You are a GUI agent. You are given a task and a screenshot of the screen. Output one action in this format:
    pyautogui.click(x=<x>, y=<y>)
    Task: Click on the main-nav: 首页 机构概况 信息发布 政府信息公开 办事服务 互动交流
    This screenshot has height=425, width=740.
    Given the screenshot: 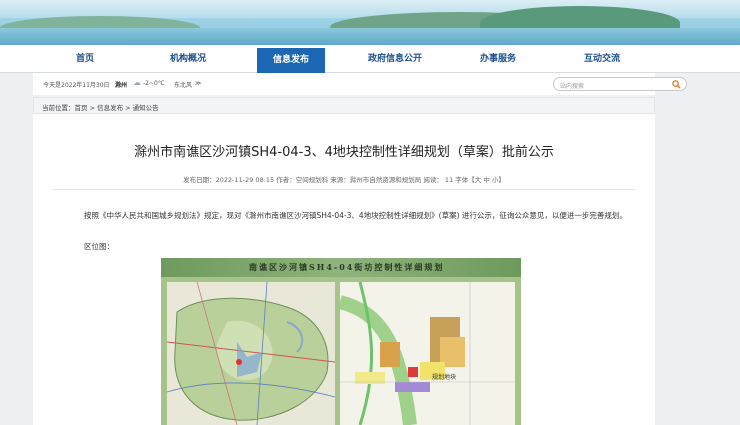 What is the action you would take?
    pyautogui.click(x=370, y=59)
    